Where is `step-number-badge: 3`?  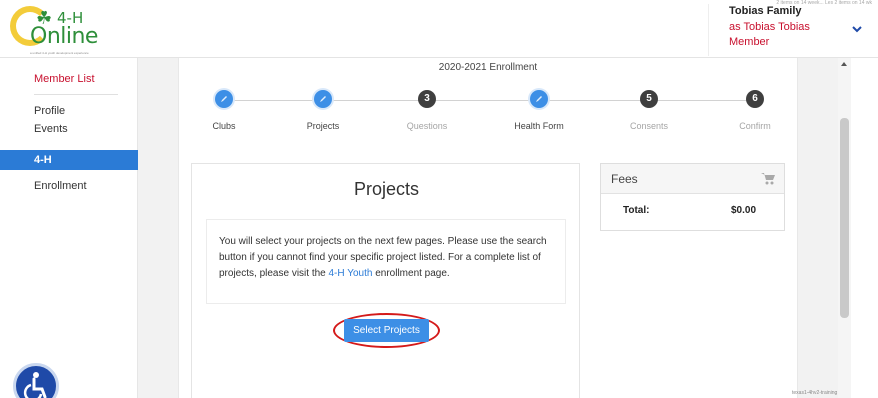 step-number-badge: 3 is located at coordinates (427, 99).